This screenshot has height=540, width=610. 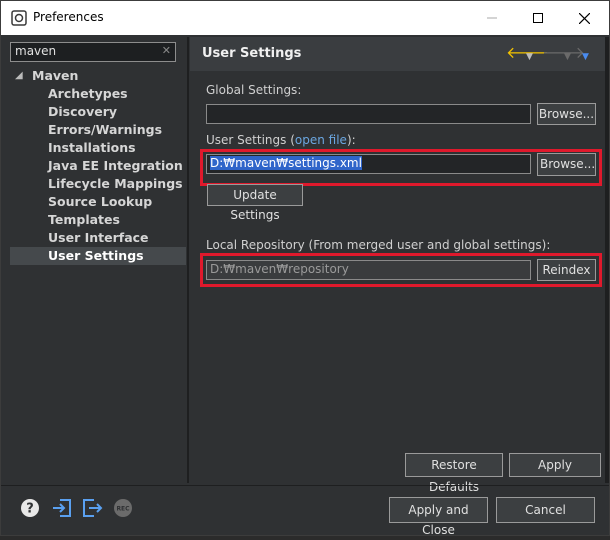 What do you see at coordinates (607, 260) in the screenshot?
I see `right-edge` at bounding box center [607, 260].